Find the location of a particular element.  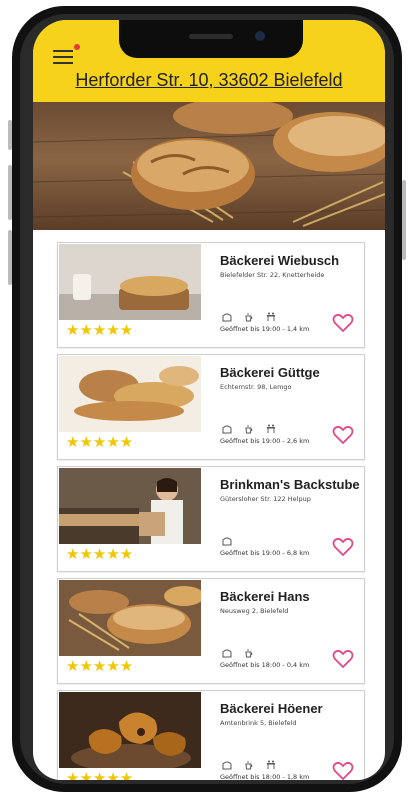

opening-status: Geöffnet bis 19:00 - 6,8 km is located at coordinates (265, 553).